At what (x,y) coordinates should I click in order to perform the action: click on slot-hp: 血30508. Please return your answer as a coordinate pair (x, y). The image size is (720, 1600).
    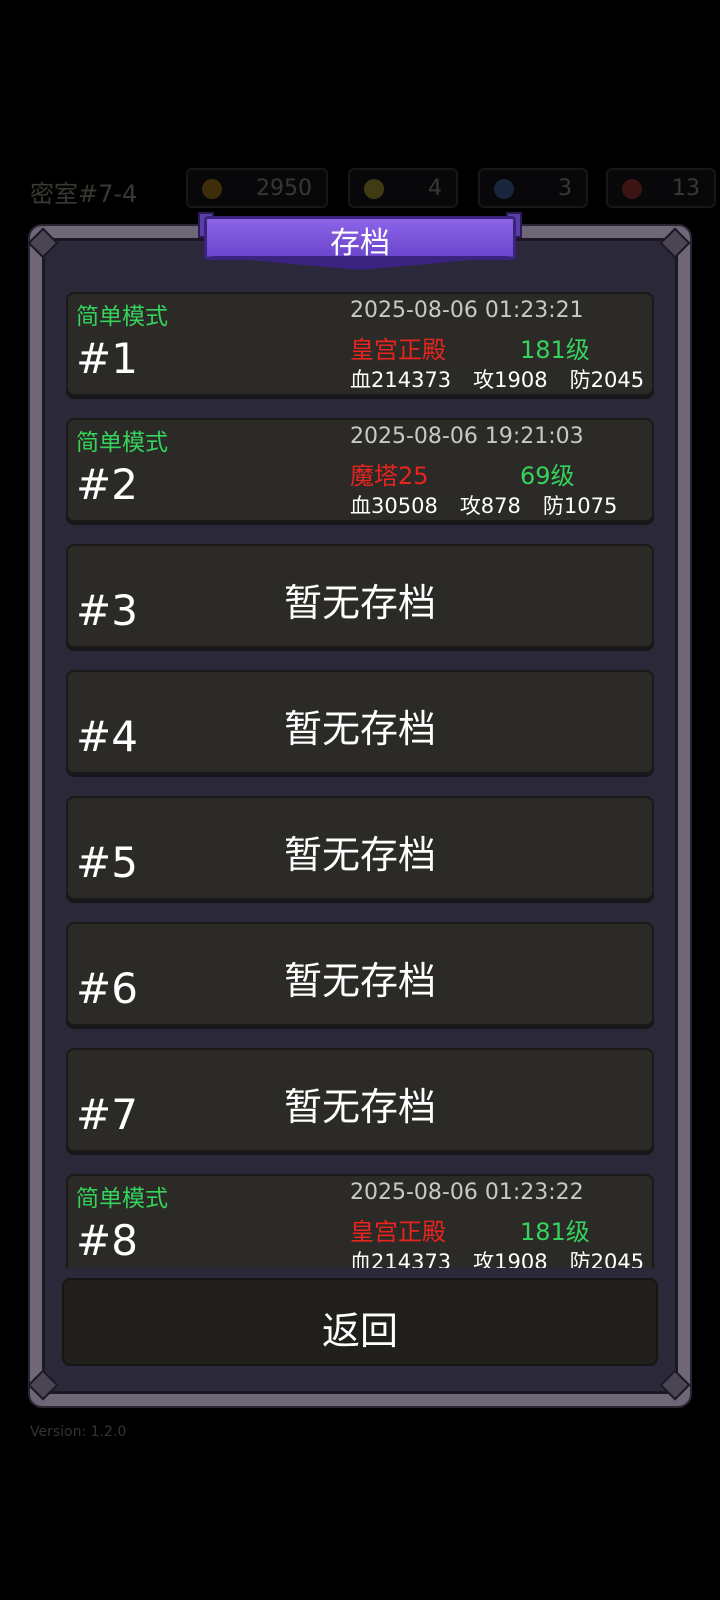
    Looking at the image, I should click on (394, 506).